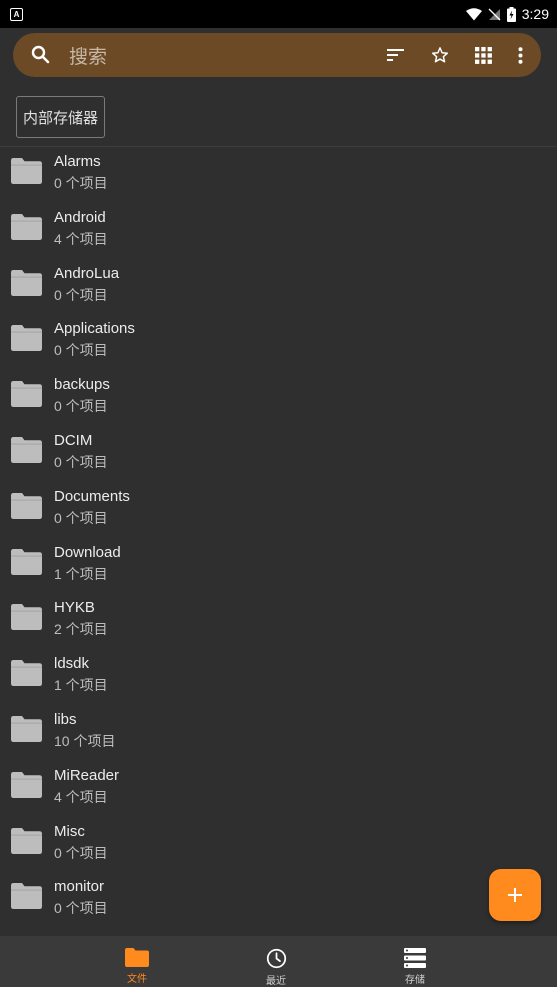 This screenshot has width=557, height=987. I want to click on search-icon, so click(41, 55).